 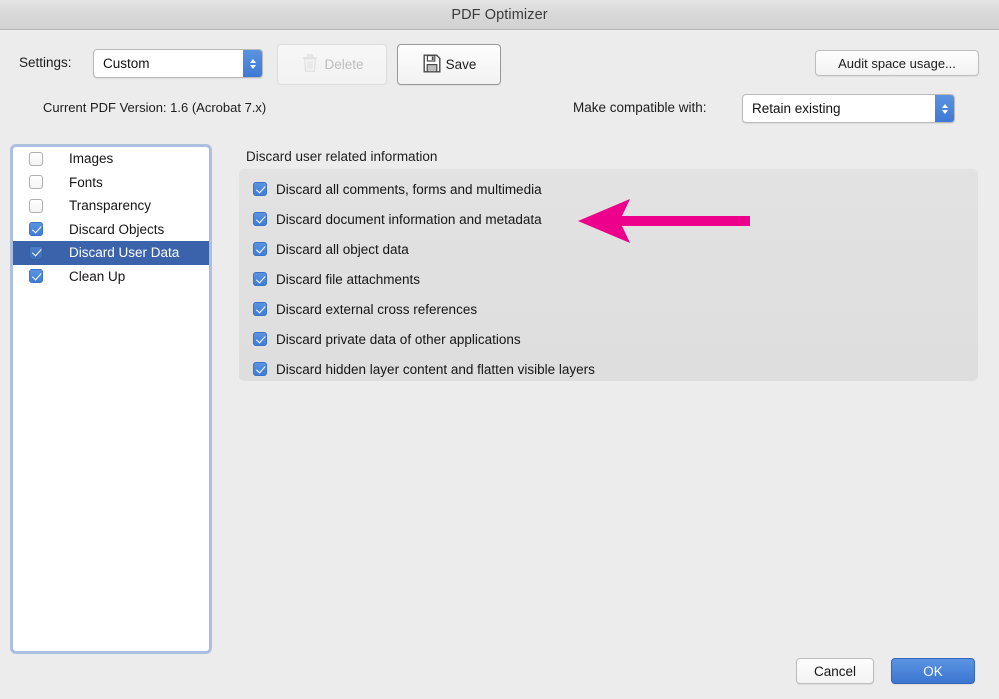 What do you see at coordinates (342, 249) in the screenshot?
I see `option-label: Discard all object data` at bounding box center [342, 249].